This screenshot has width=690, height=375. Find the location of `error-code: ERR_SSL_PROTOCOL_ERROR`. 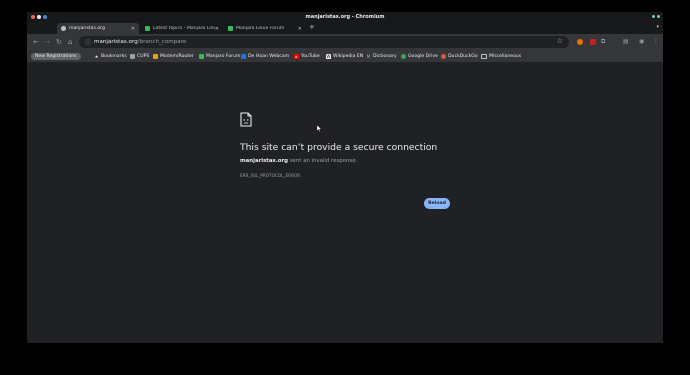

error-code: ERR_SSL_PROTOCOL_ERROR is located at coordinates (270, 175).